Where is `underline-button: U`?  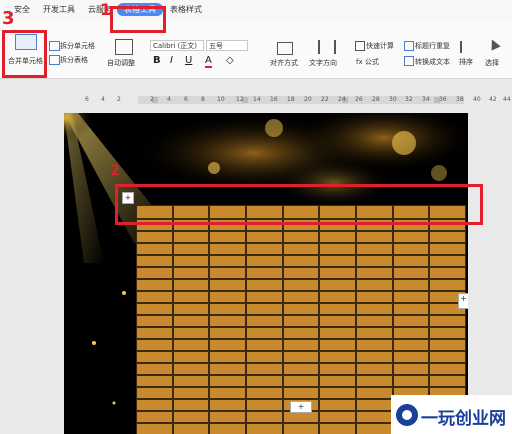 underline-button: U is located at coordinates (188, 60).